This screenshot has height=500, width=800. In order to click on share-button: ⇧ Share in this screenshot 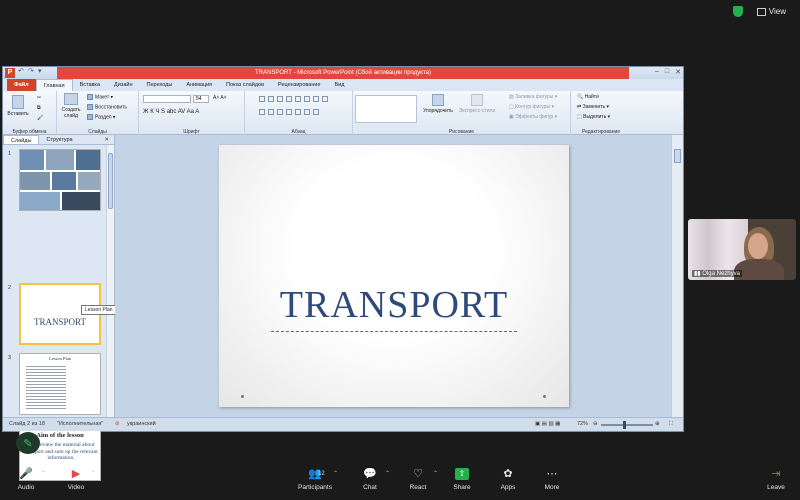, I will do `click(462, 479)`.